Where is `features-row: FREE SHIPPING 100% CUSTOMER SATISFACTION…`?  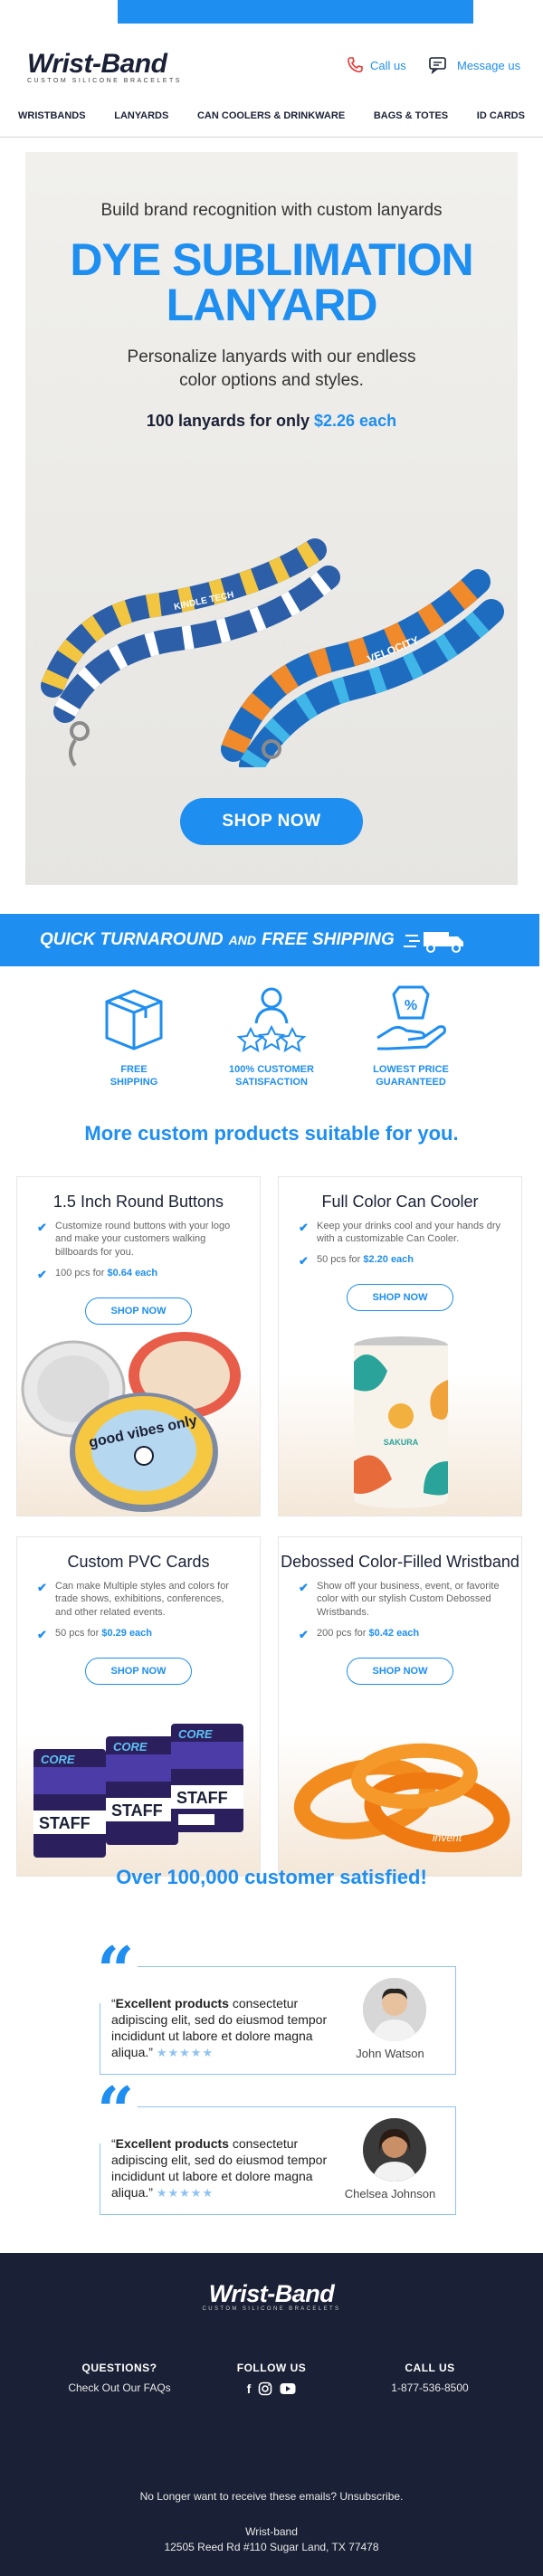 features-row: FREE SHIPPING 100% CUSTOMER SATISFACTION… is located at coordinates (271, 1038).